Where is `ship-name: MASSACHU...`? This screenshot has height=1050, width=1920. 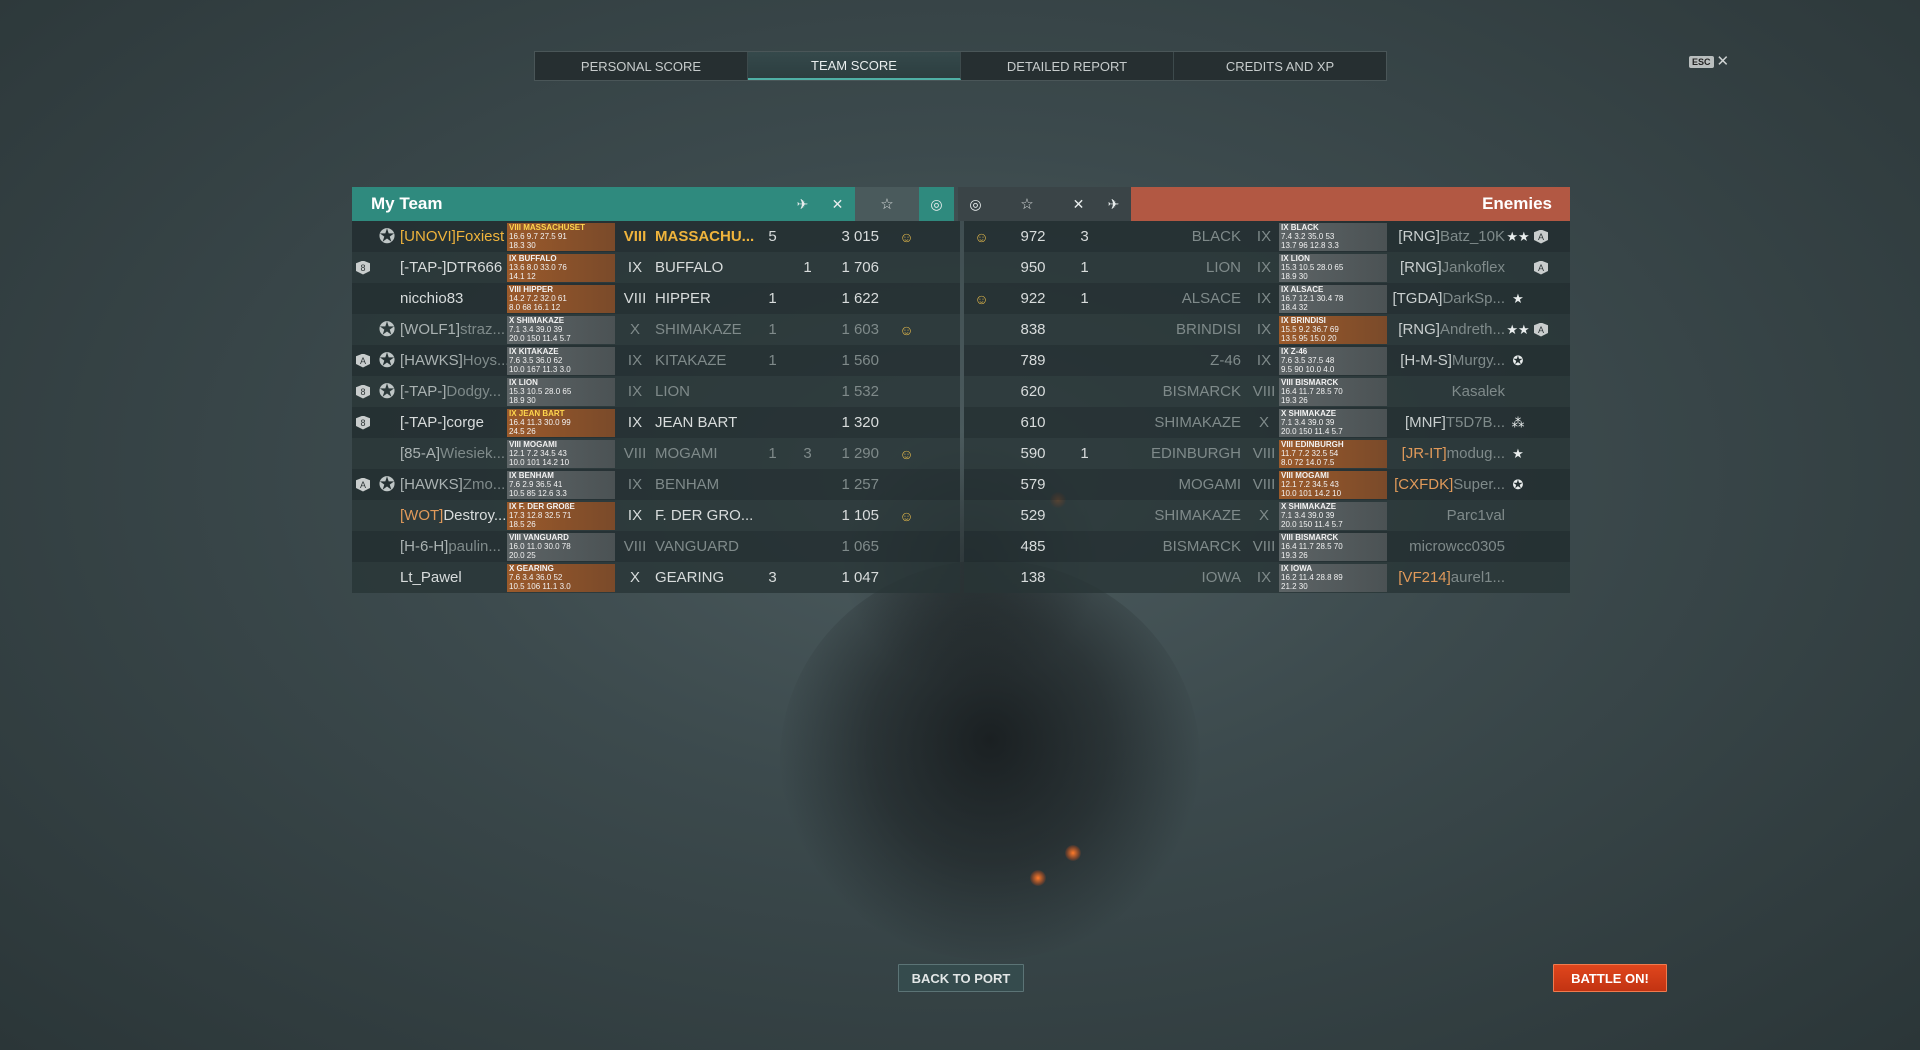
ship-name: MASSACHU... is located at coordinates (705, 236).